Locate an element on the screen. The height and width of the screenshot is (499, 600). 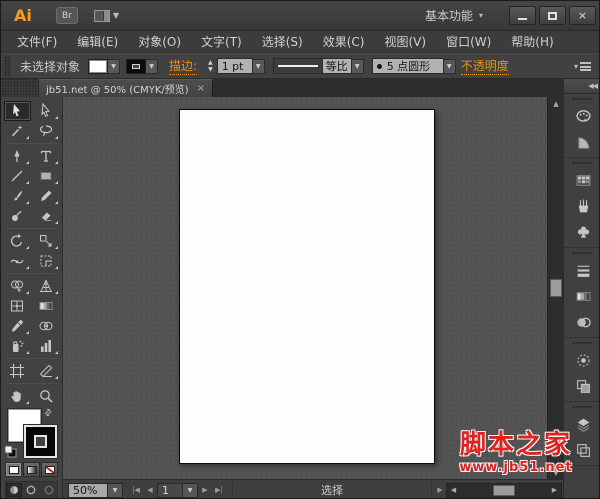
tool-pencil is located at coordinates (46, 196).